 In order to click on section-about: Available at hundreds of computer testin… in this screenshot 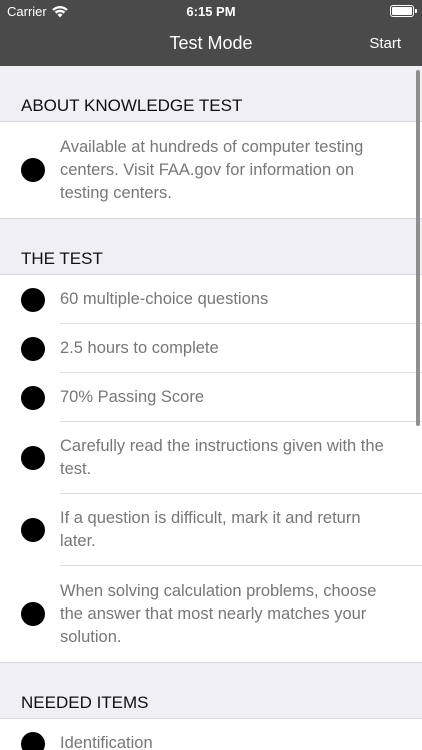, I will do `click(211, 170)`.